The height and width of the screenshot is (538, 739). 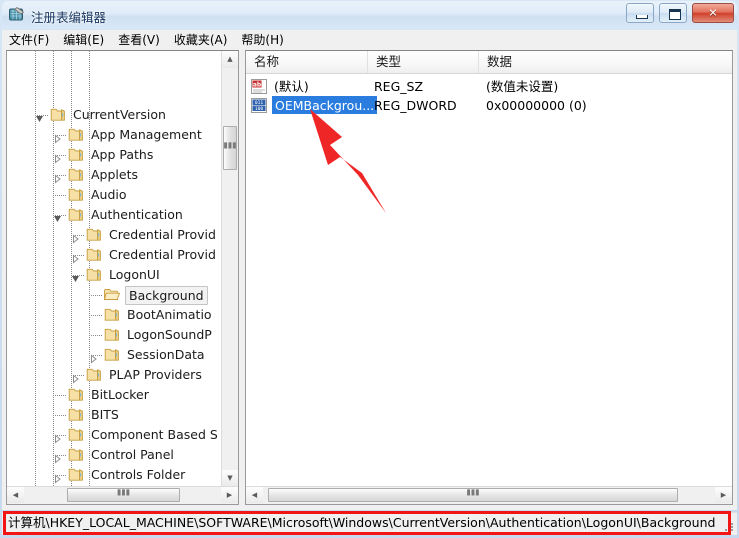 I want to click on red-pointer-arrow, so click(x=376, y=160).